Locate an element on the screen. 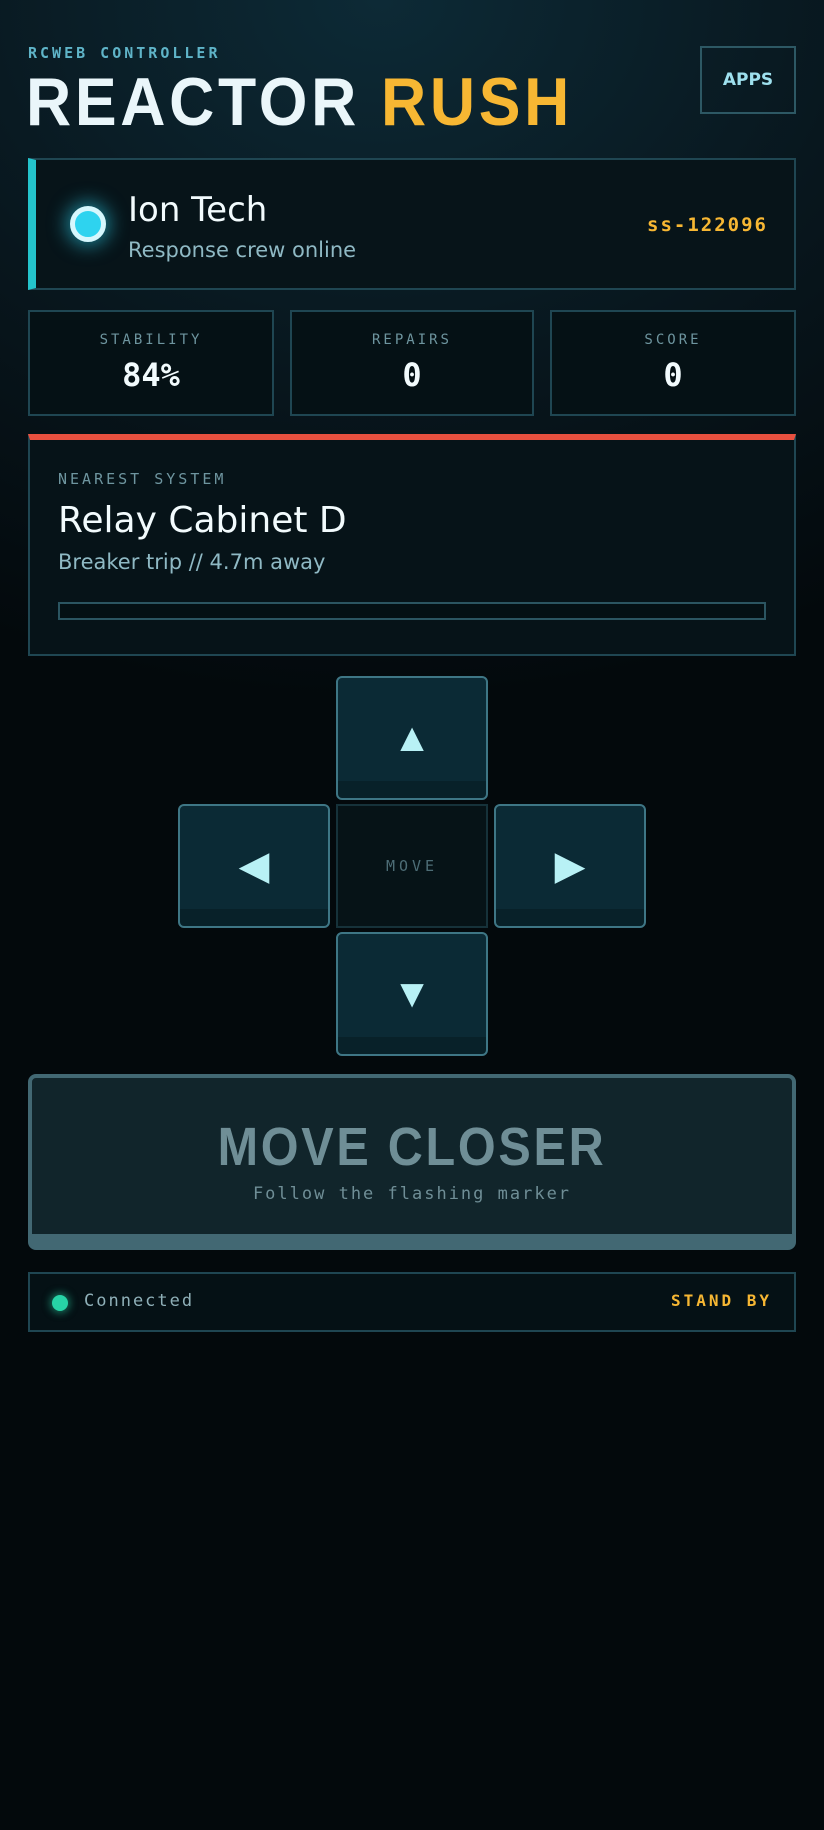  stat-score: SCORE 0 is located at coordinates (673, 363).